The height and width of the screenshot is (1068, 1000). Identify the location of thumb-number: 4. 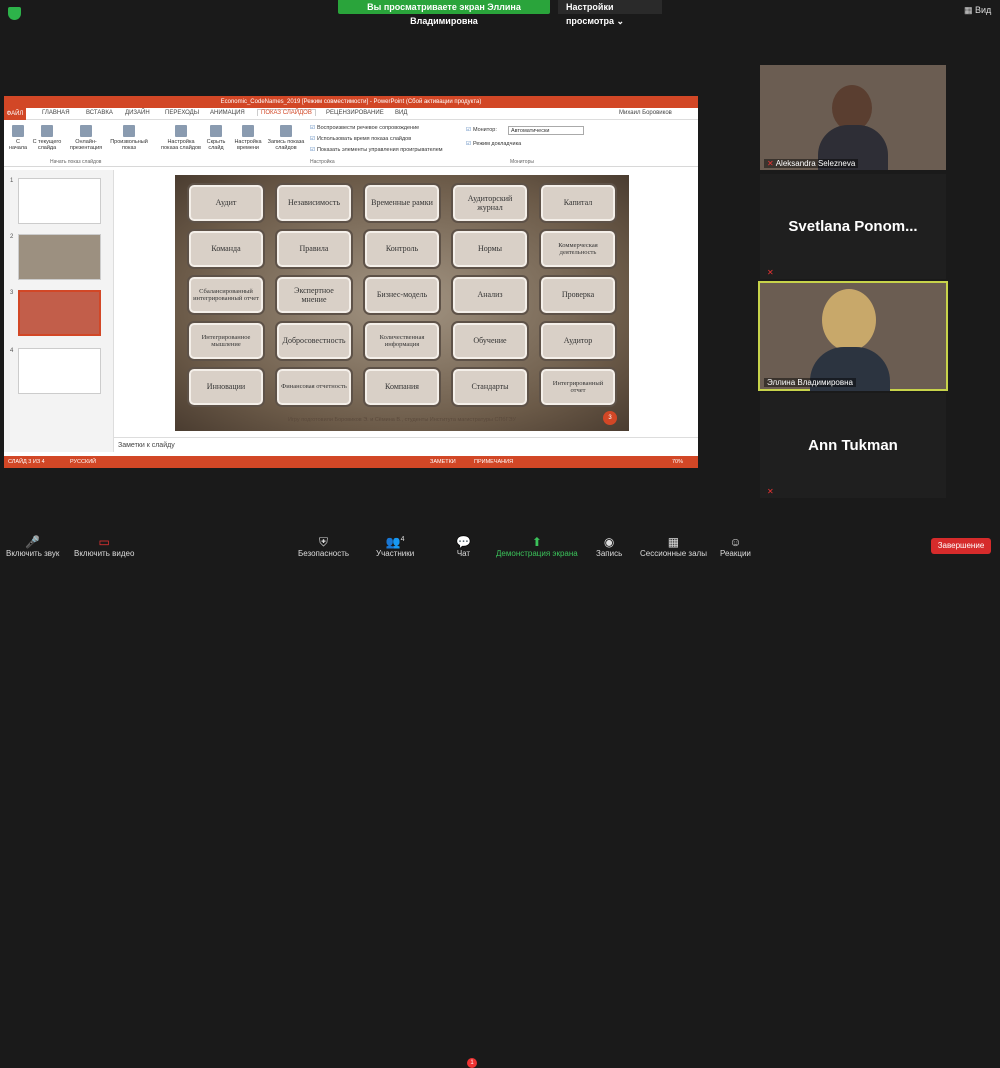
(12, 351).